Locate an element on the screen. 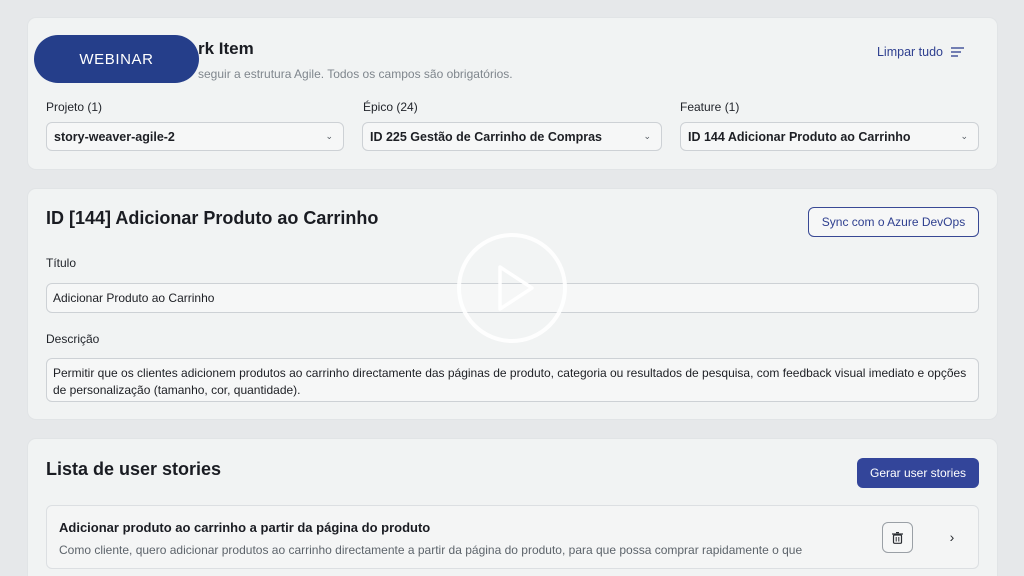  feature-select: ID 144 Adicionar Produto ao Carrinho ⌄ is located at coordinates (829, 136).